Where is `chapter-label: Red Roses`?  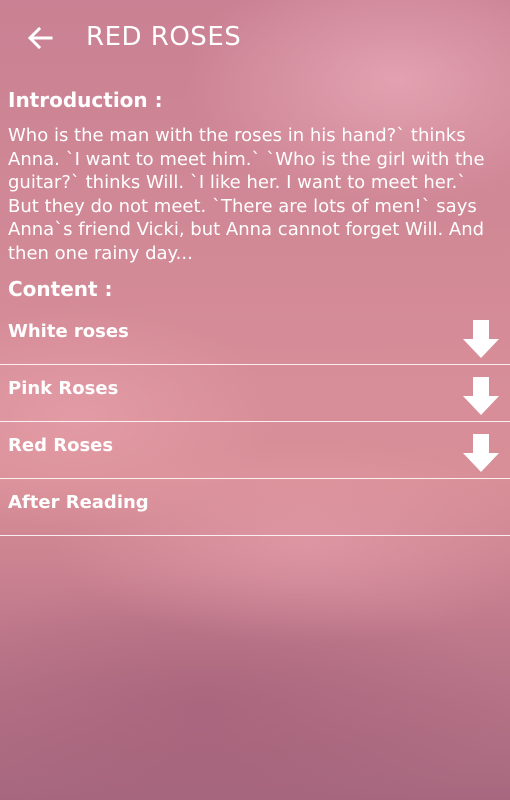 chapter-label: Red Roses is located at coordinates (61, 445).